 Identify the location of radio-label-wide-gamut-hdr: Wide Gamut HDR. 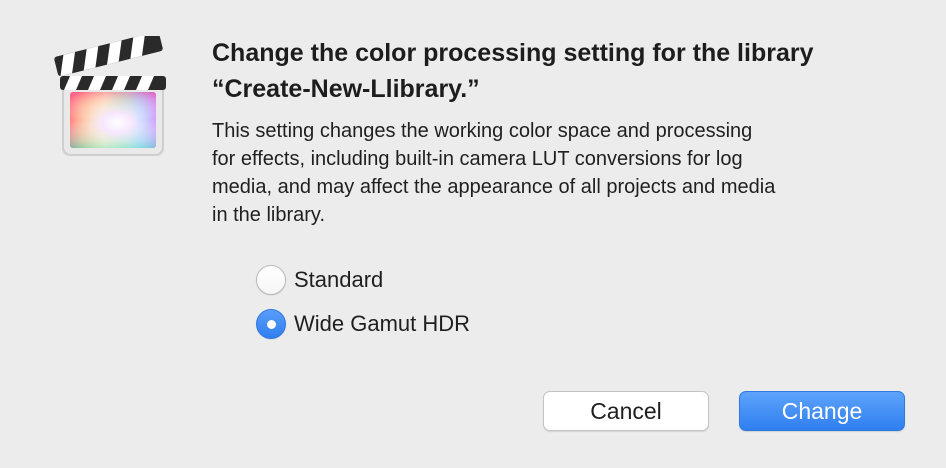
(382, 324).